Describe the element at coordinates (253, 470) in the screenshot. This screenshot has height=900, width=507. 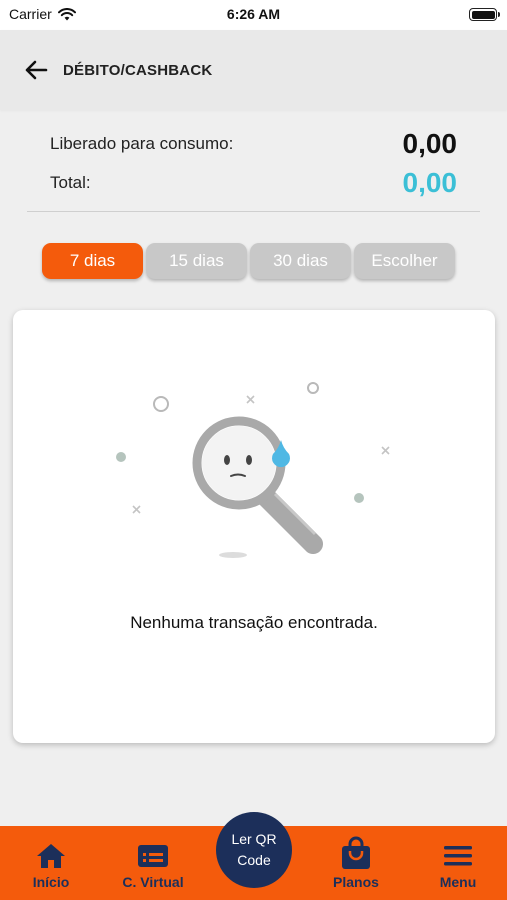
I see `magnifier-sad-icon` at that location.